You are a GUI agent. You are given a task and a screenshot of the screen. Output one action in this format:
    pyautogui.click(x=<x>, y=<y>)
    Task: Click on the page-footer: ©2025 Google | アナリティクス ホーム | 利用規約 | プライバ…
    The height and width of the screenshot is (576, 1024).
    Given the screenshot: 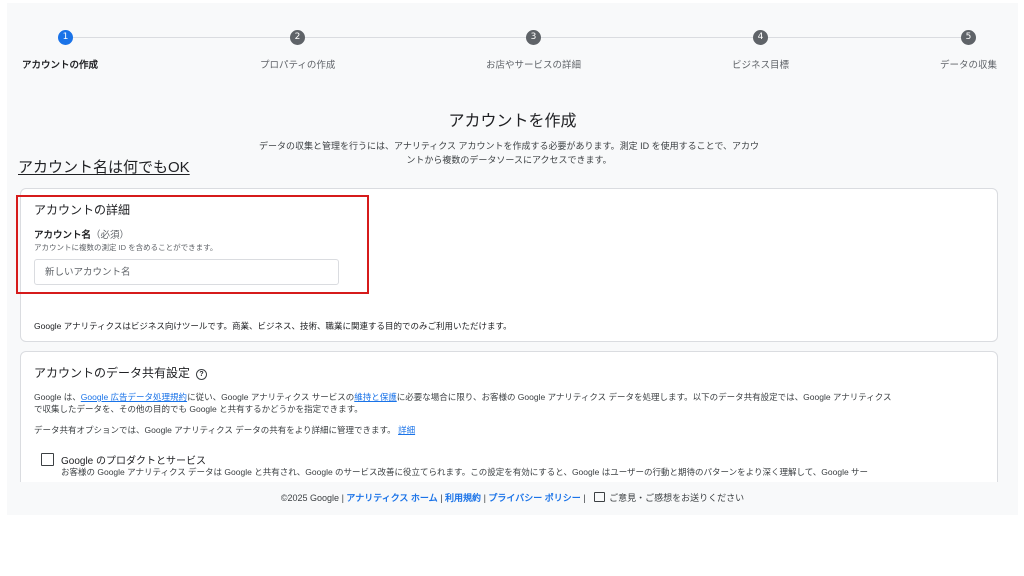 What is the action you would take?
    pyautogui.click(x=512, y=498)
    